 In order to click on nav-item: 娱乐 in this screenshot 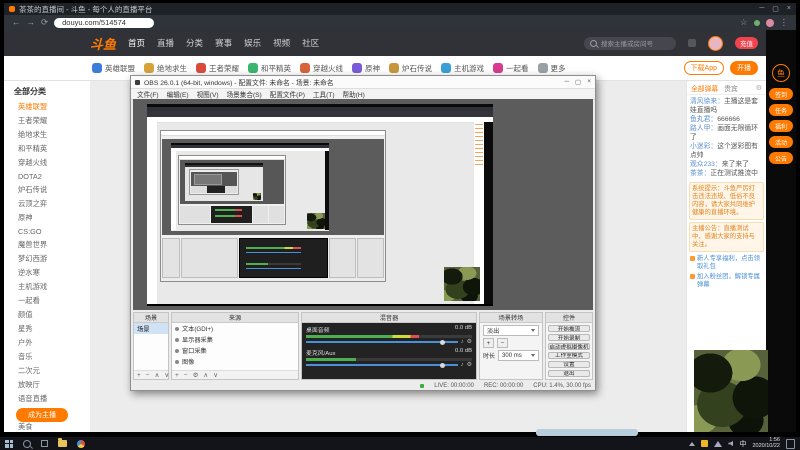, I will do `click(252, 43)`.